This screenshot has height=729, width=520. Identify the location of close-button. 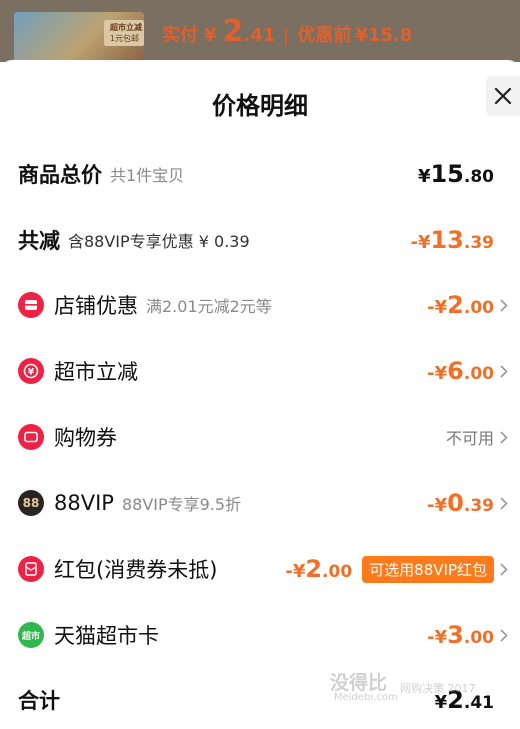
(503, 96).